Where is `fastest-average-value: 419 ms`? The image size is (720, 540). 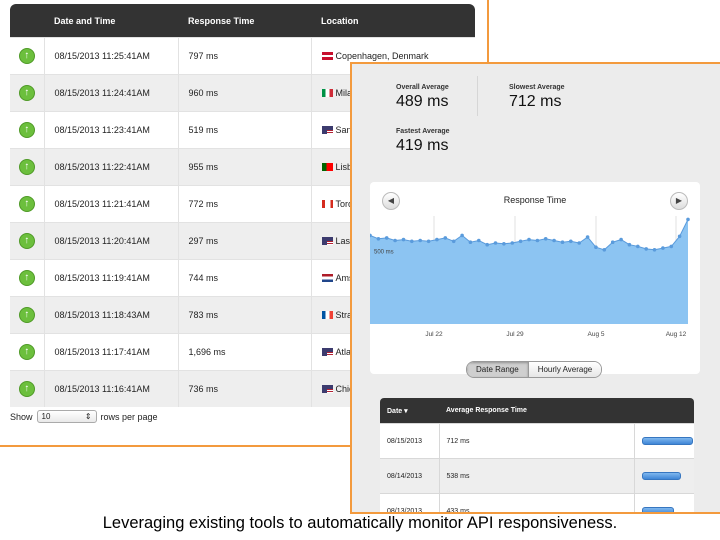 fastest-average-value: 419 ms is located at coordinates (422, 145).